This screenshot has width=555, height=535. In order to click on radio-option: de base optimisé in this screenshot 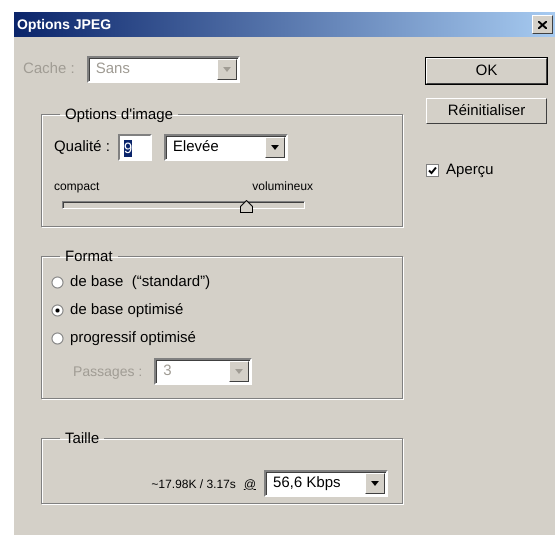, I will do `click(220, 310)`.